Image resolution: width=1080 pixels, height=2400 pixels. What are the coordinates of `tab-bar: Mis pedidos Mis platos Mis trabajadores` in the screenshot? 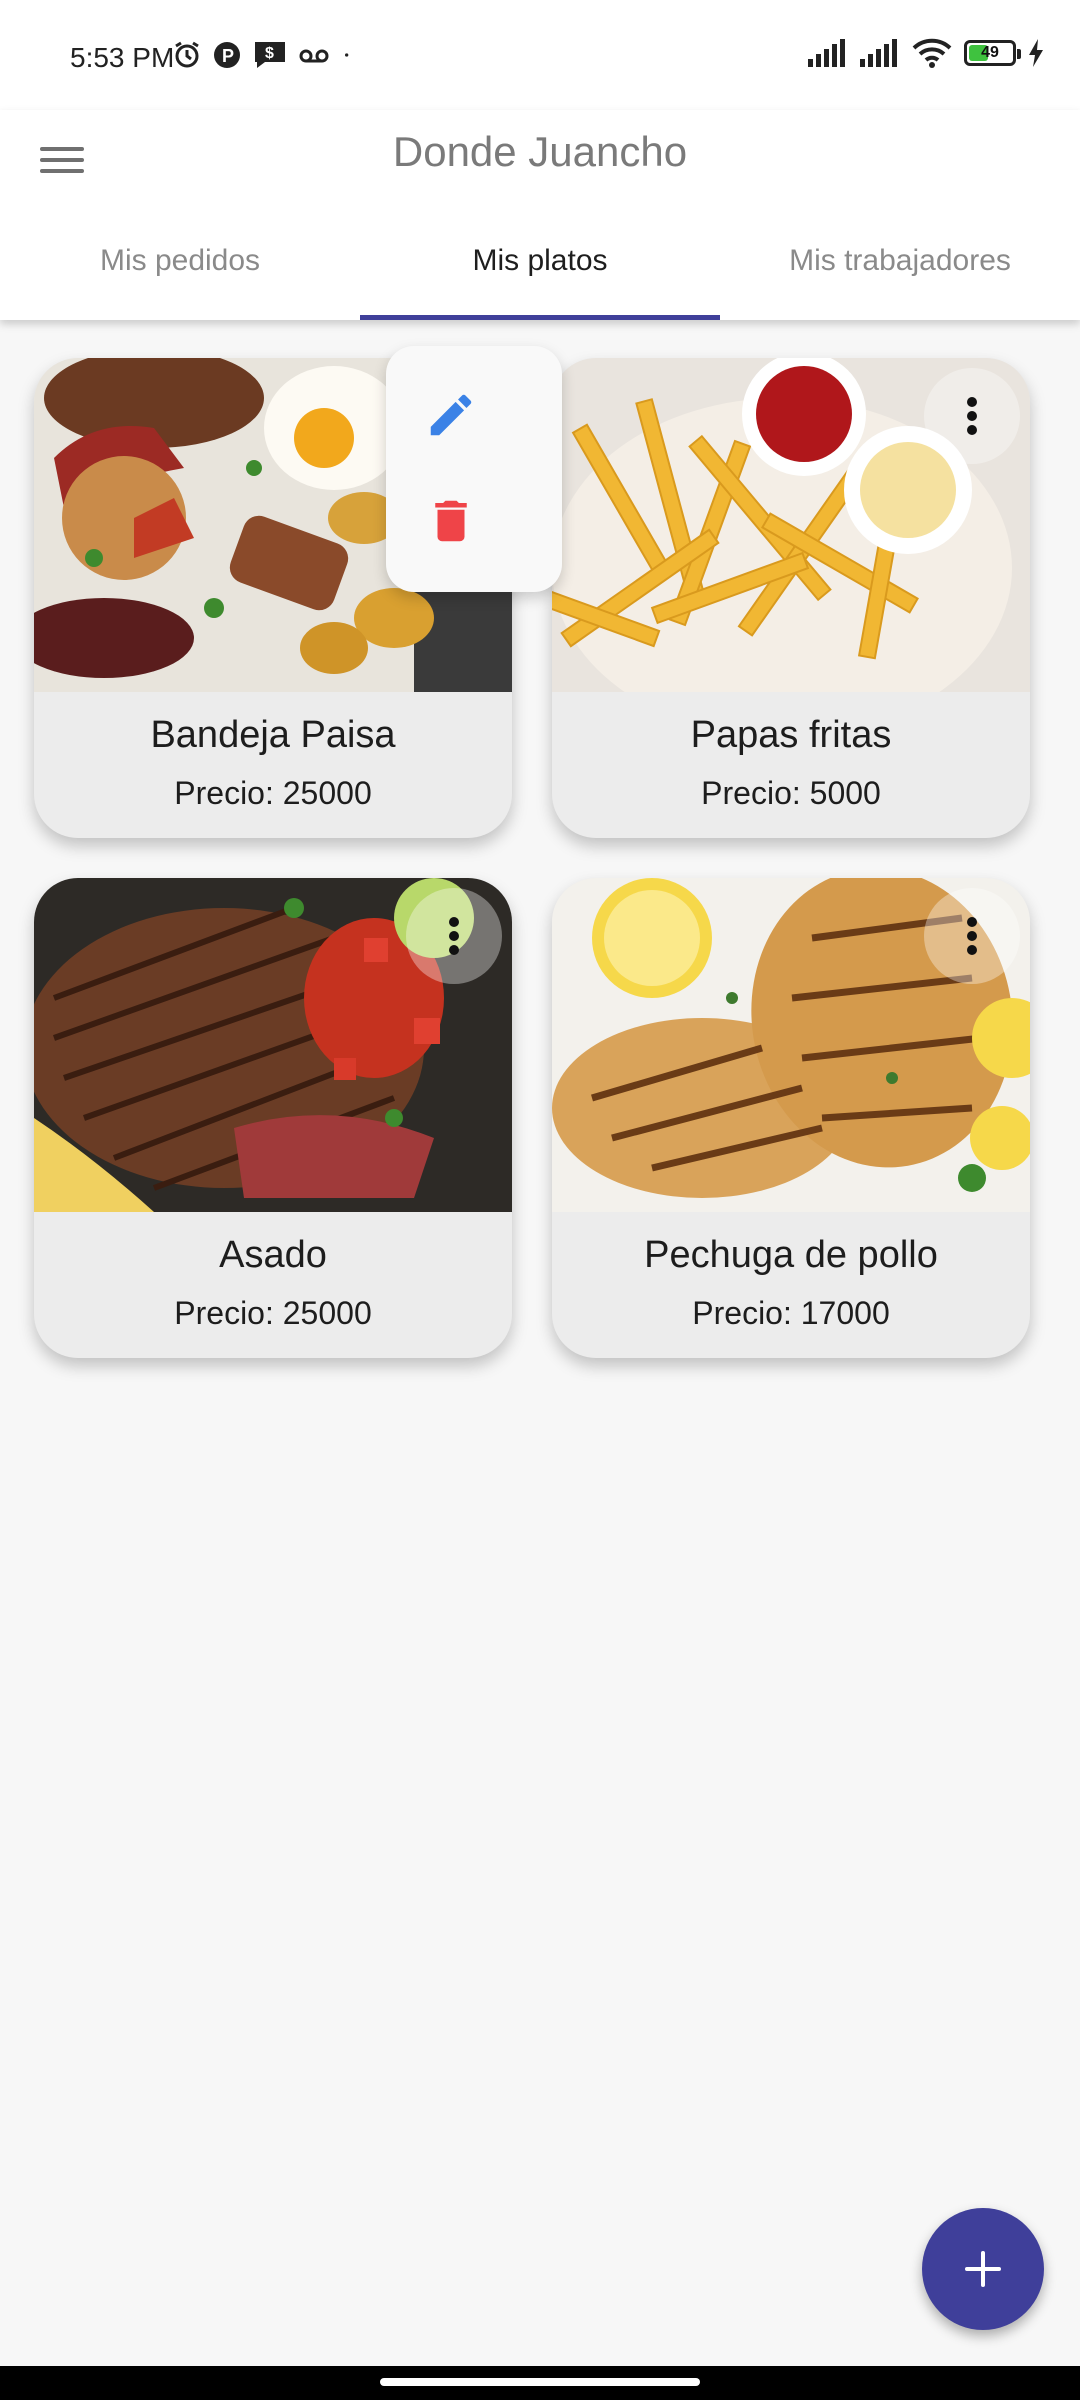 It's located at (540, 270).